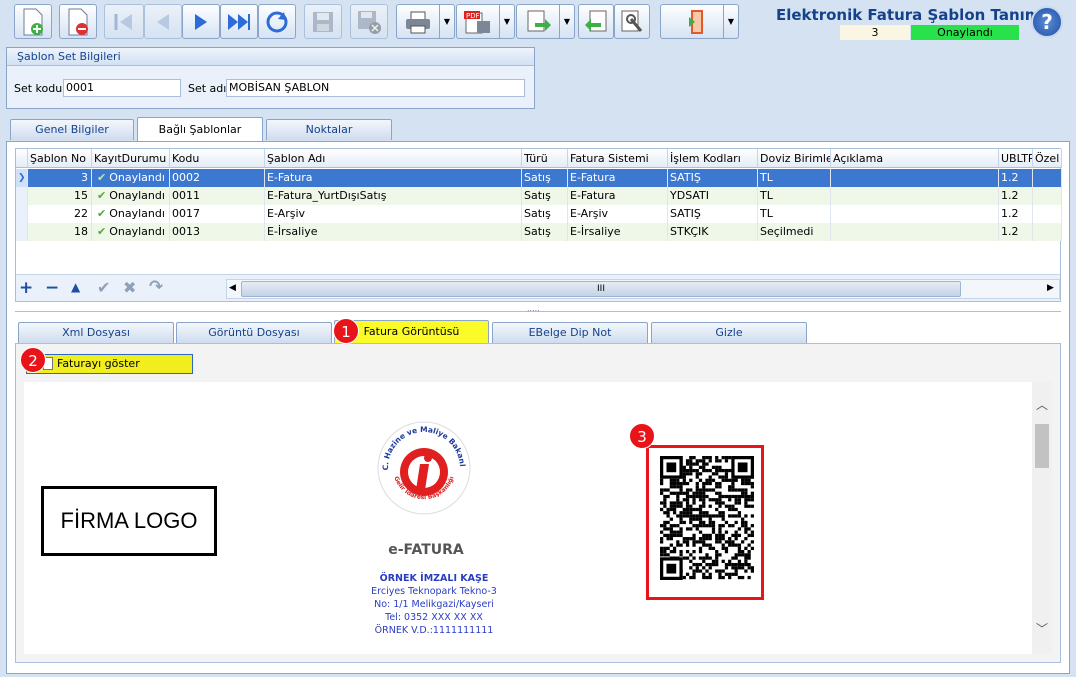 The height and width of the screenshot is (677, 1076). Describe the element at coordinates (201, 21) in the screenshot. I see `next-button` at that location.